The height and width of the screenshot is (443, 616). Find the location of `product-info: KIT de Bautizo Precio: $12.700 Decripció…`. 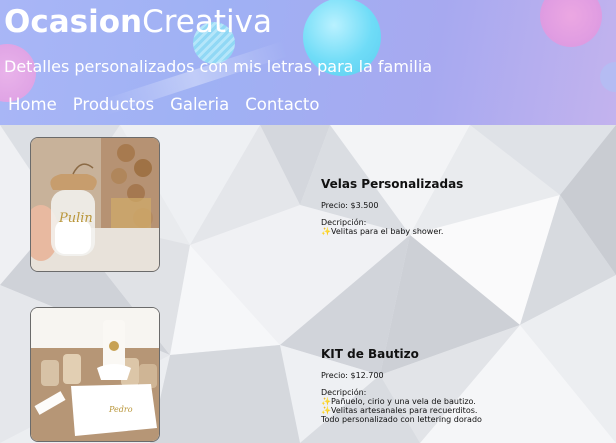

product-info: KIT de Bautizo Precio: $12.700 Decripció… is located at coordinates (401, 385).